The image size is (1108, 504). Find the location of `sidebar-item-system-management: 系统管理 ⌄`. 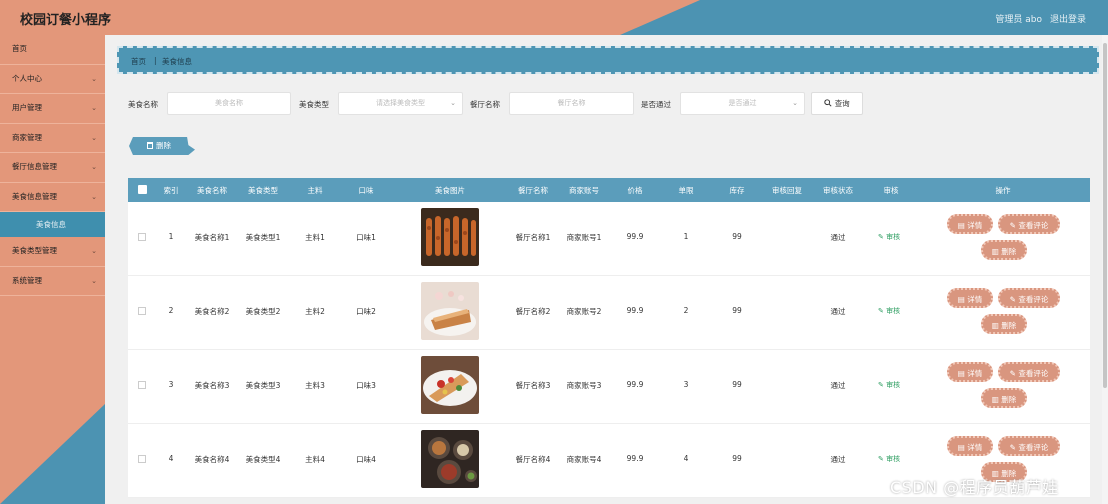

sidebar-item-system-management: 系统管理 ⌄ is located at coordinates (52, 281).